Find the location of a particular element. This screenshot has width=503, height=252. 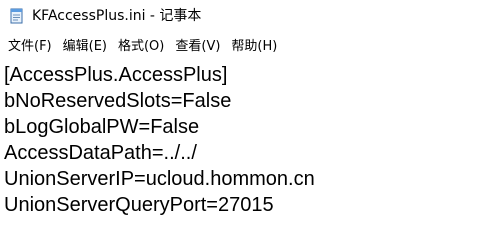

notepad-icon is located at coordinates (16, 16).